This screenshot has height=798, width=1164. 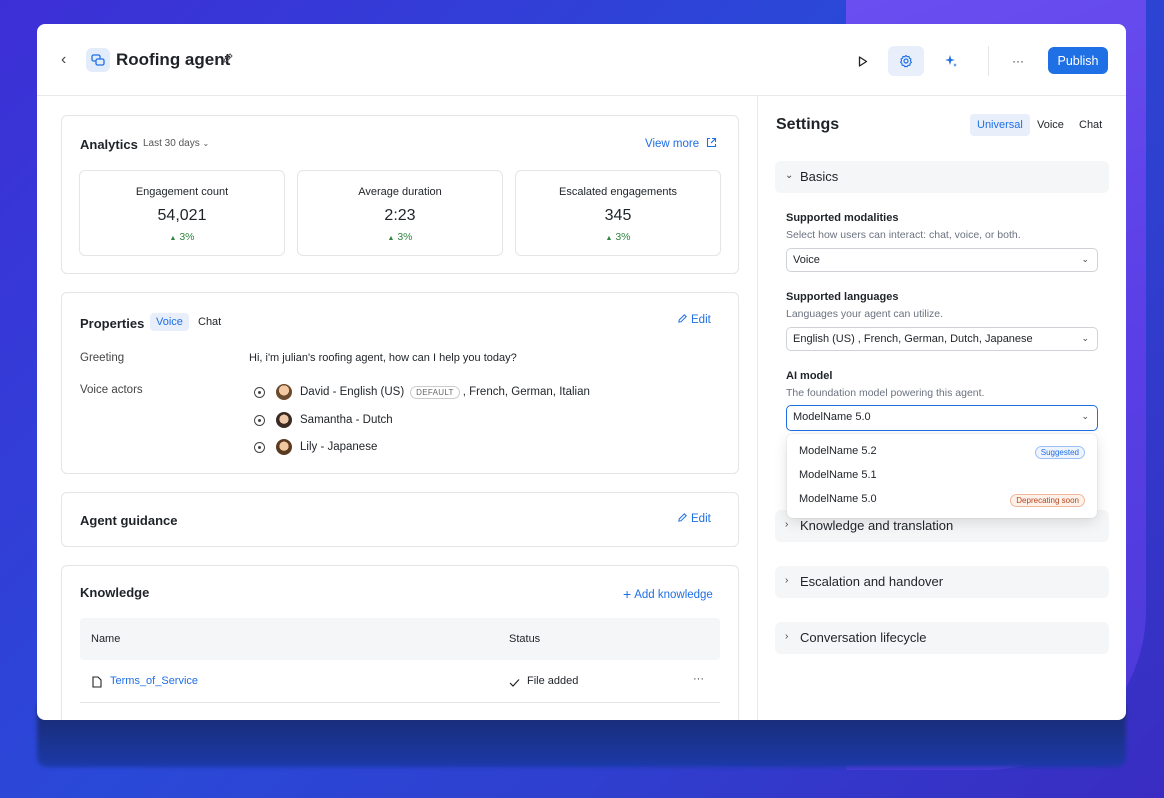 What do you see at coordinates (627, 594) in the screenshot?
I see `plus-icon: +` at bounding box center [627, 594].